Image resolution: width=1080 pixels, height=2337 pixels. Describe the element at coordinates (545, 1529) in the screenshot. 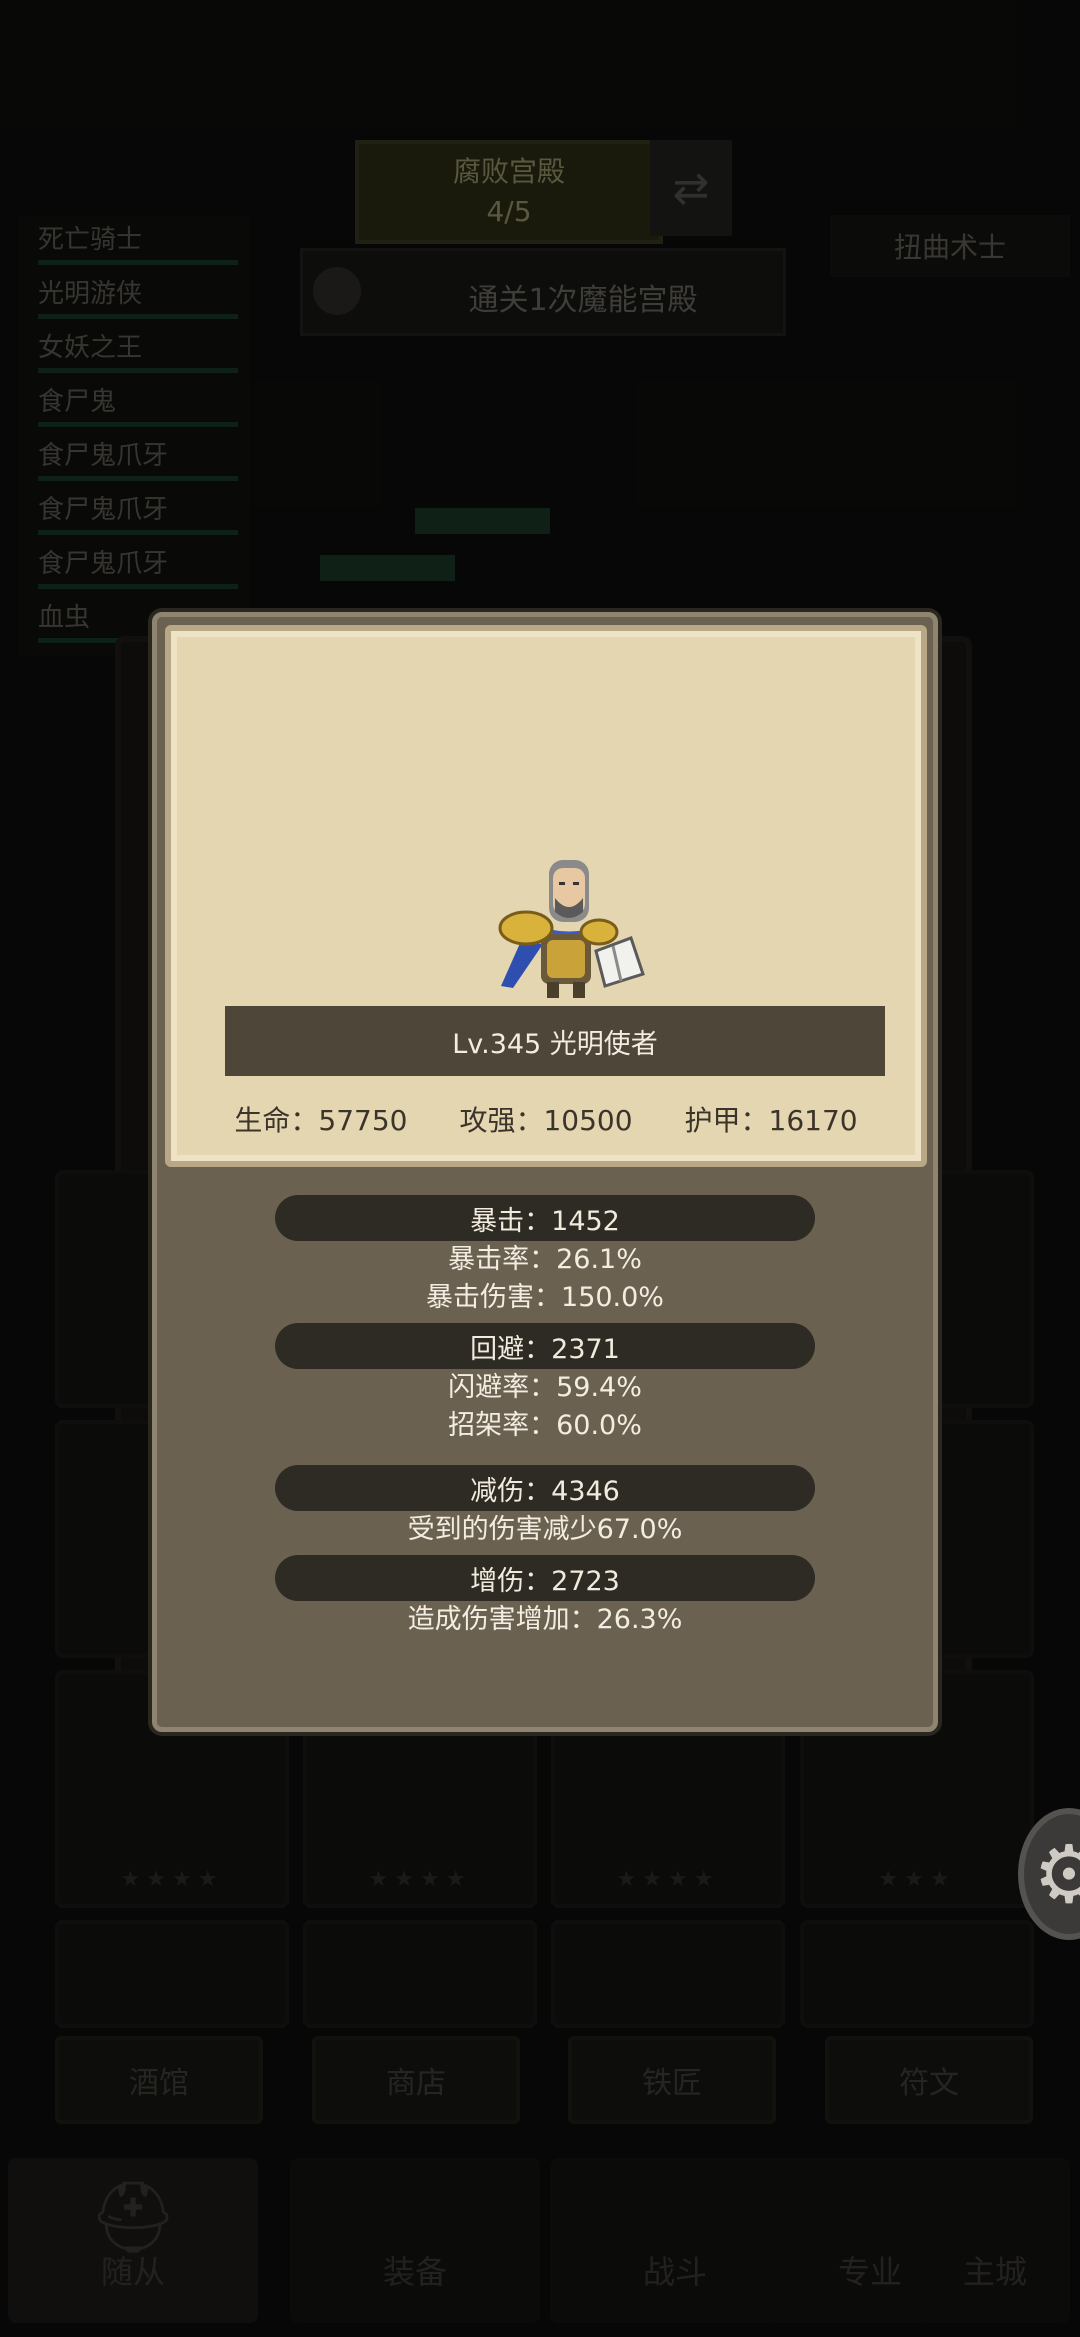

I see `damage-reduction: 受到的伤害减少67.0%` at that location.